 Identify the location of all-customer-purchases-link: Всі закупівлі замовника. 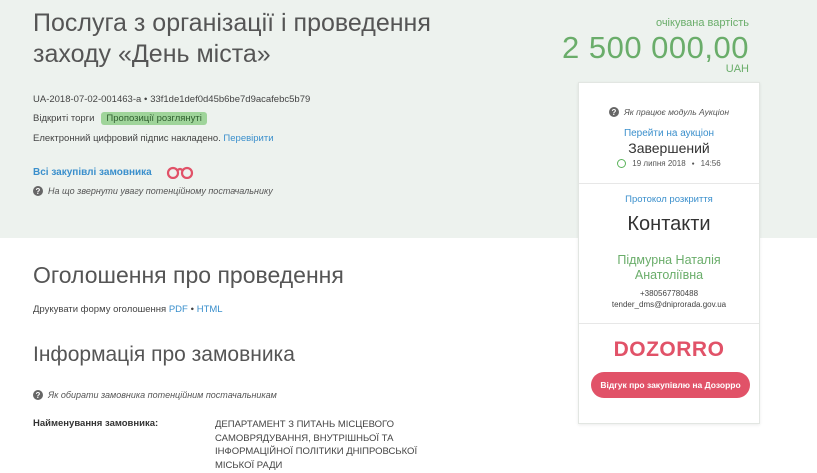
(92, 172).